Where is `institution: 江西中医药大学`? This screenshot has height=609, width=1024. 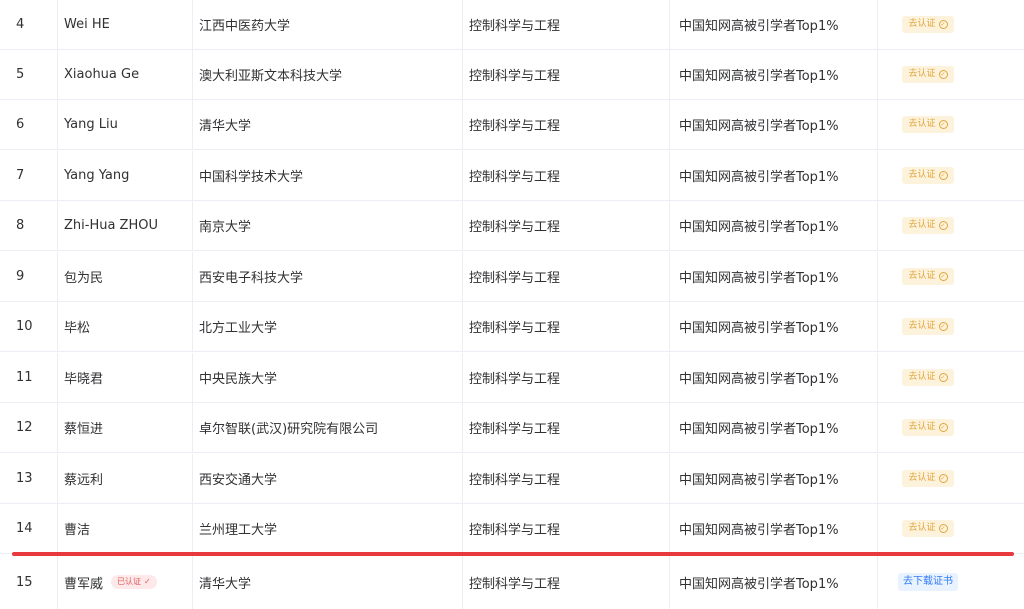
institution: 江西中医药大学 is located at coordinates (328, 24).